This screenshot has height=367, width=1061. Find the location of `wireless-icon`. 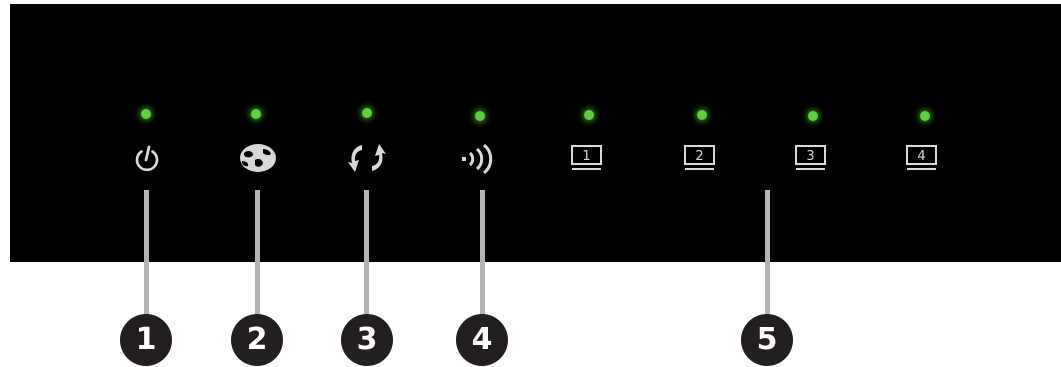

wireless-icon is located at coordinates (477, 159).